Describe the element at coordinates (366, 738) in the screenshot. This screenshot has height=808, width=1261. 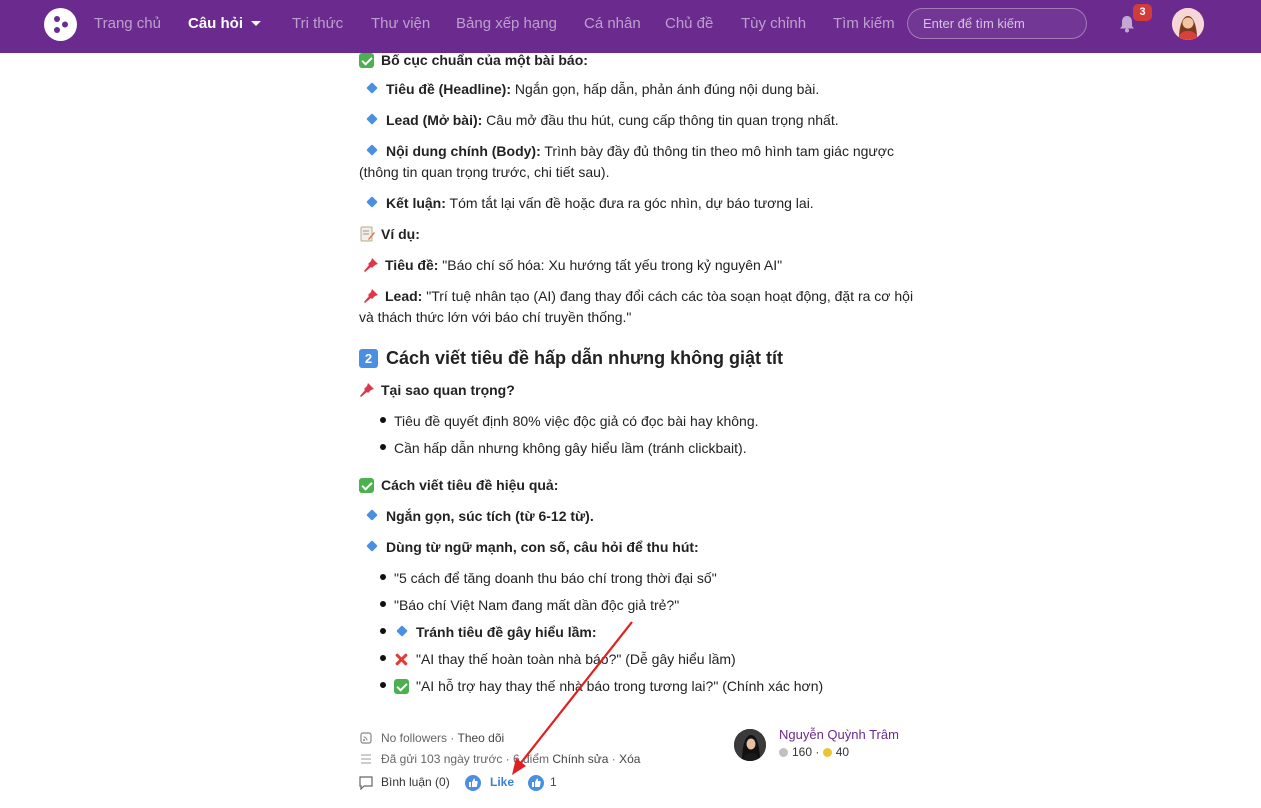
I see `rss-icon` at that location.